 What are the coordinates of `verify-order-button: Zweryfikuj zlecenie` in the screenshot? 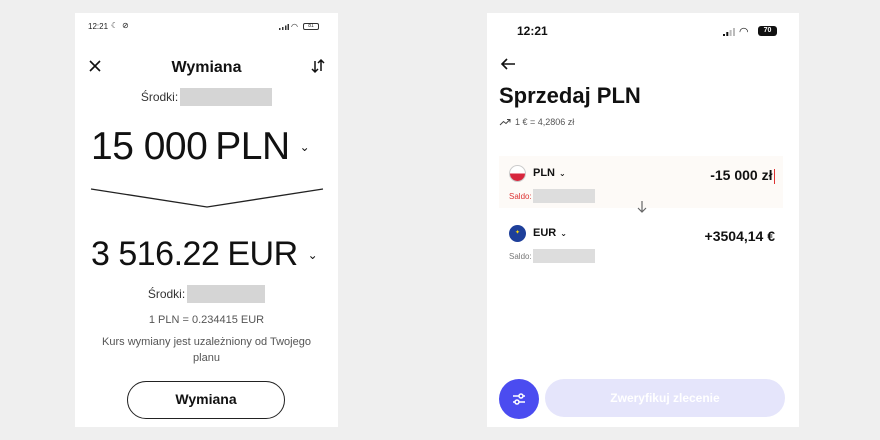 It's located at (665, 398).